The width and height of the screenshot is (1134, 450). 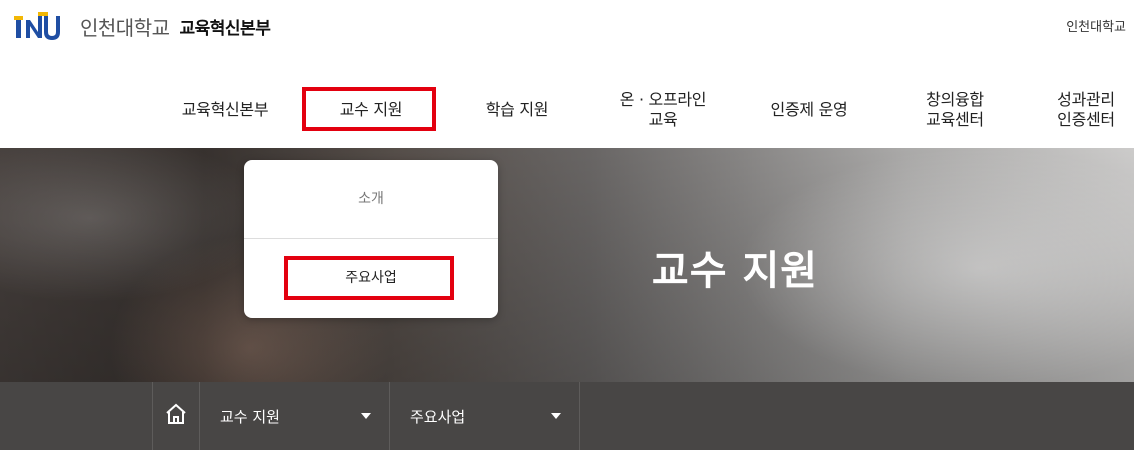 I want to click on nav-item-faculty-support: 교수 지원, so click(x=371, y=110).